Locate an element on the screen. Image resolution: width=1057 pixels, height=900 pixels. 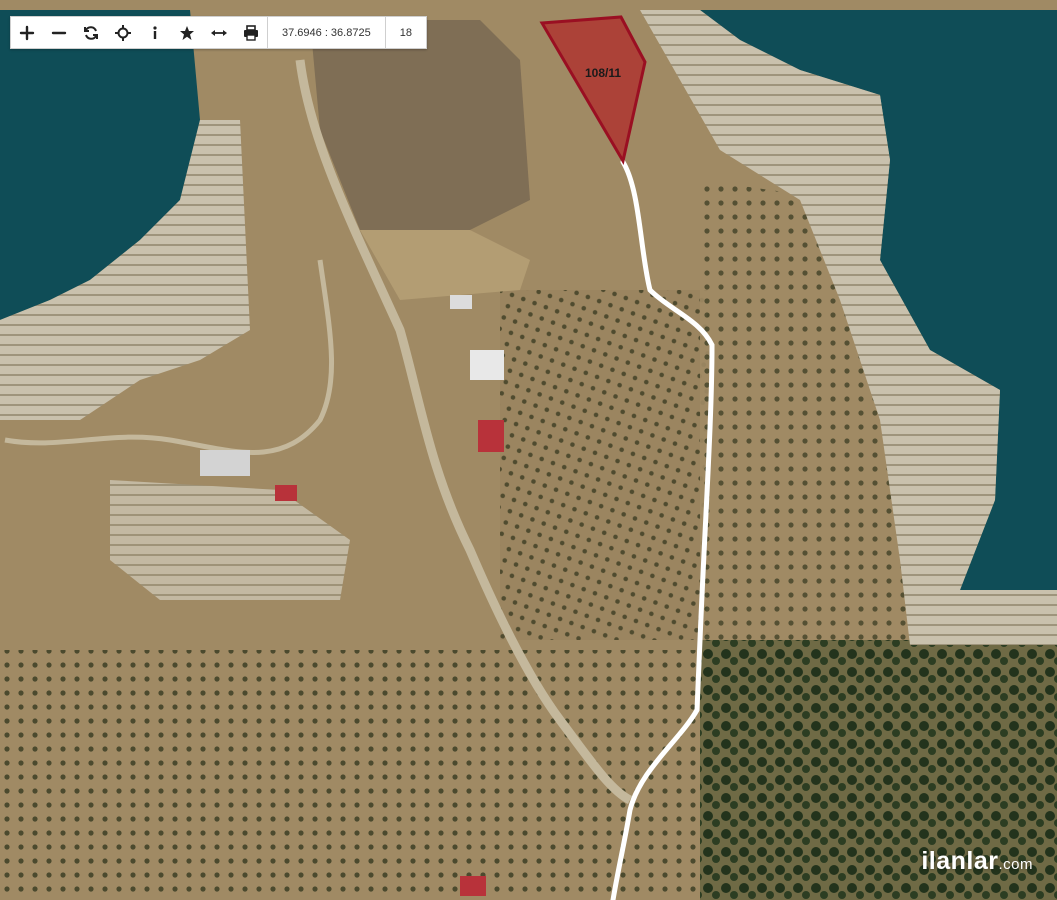
zoom-in-button is located at coordinates (27, 32).